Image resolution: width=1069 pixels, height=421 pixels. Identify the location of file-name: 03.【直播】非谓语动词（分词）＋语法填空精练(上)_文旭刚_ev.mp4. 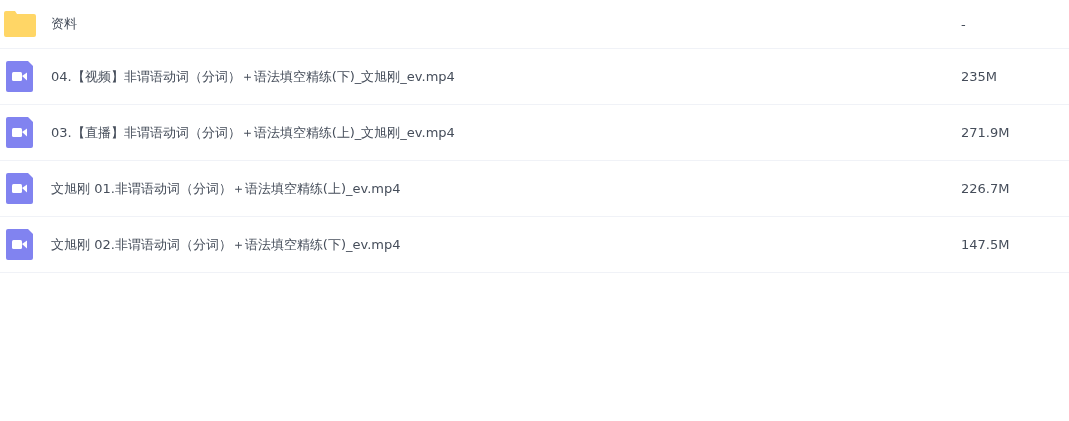
(506, 132).